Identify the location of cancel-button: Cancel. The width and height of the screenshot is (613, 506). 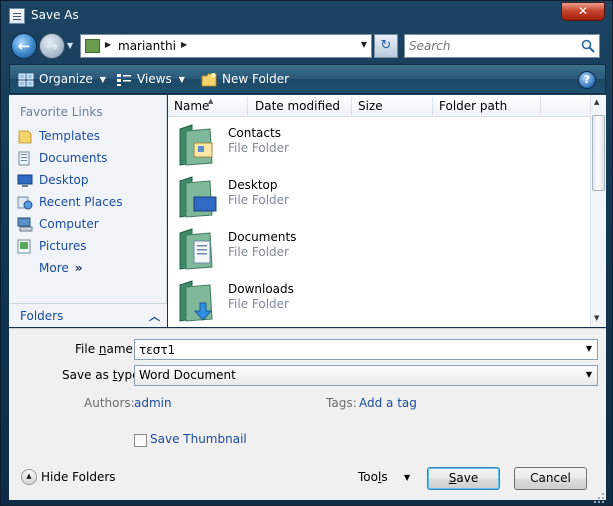
(550, 478).